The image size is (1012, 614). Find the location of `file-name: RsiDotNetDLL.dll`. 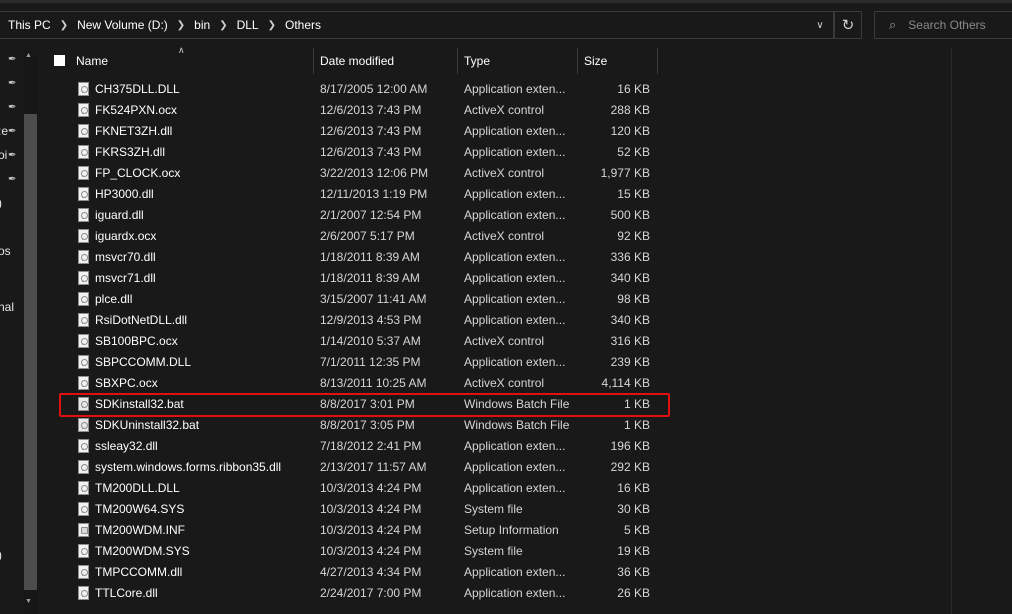

file-name: RsiDotNetDLL.dll is located at coordinates (141, 320).